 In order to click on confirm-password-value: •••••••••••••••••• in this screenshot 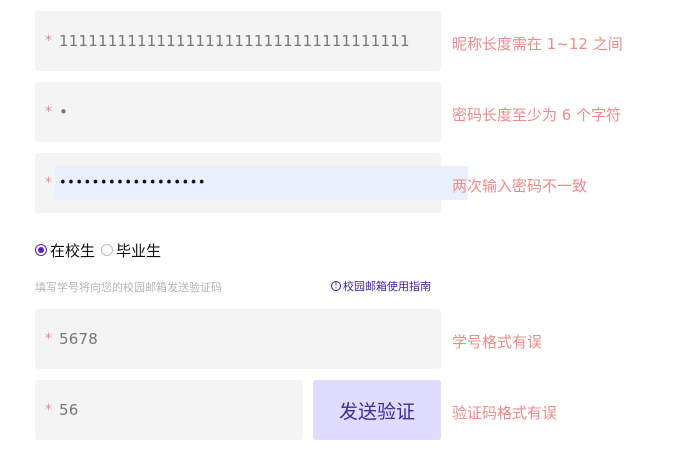, I will do `click(133, 183)`.